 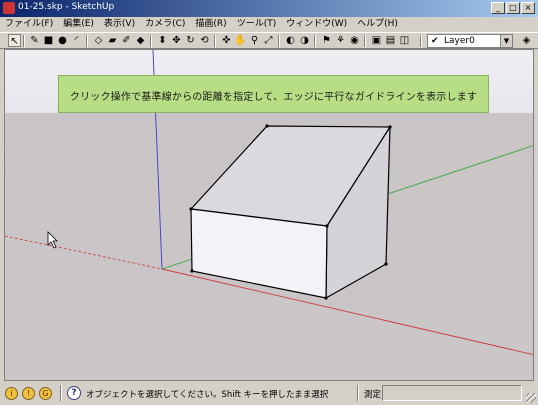 What do you see at coordinates (162, 40) in the screenshot?
I see `push-pull-tool-icon: ⬍` at bounding box center [162, 40].